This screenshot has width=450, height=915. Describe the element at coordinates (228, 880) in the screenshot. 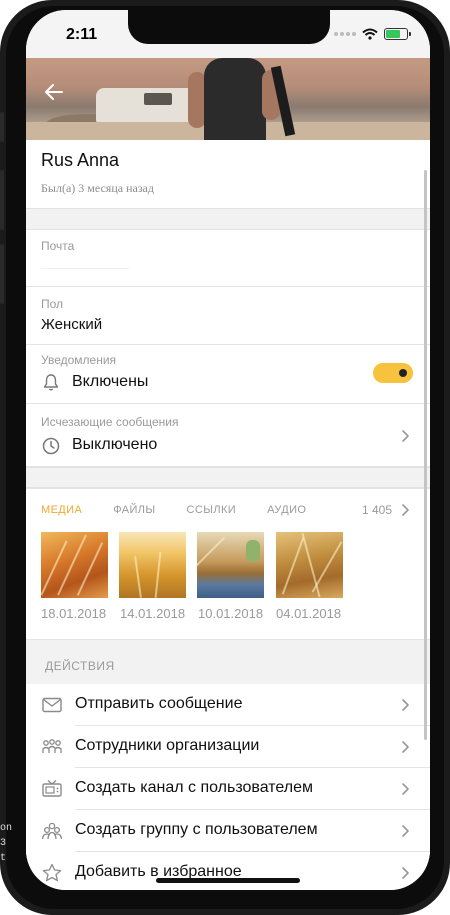

I see `home-indicator` at that location.